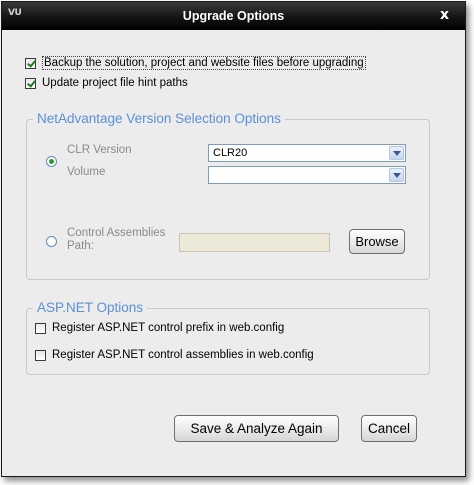 The width and height of the screenshot is (474, 485). I want to click on update-hint-paths-option: Update project file hint paths, so click(106, 83).